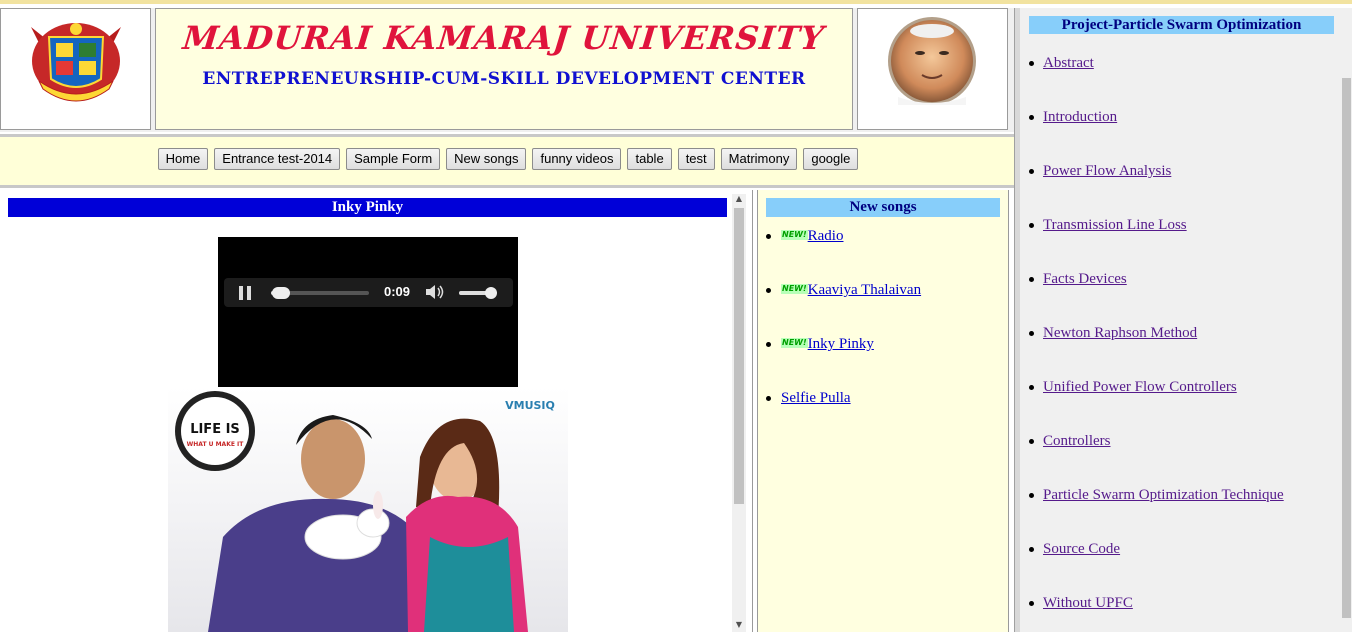 This screenshot has height=632, width=1352. I want to click on topic-item-without-upfc: Without UPFC, so click(1081, 603).